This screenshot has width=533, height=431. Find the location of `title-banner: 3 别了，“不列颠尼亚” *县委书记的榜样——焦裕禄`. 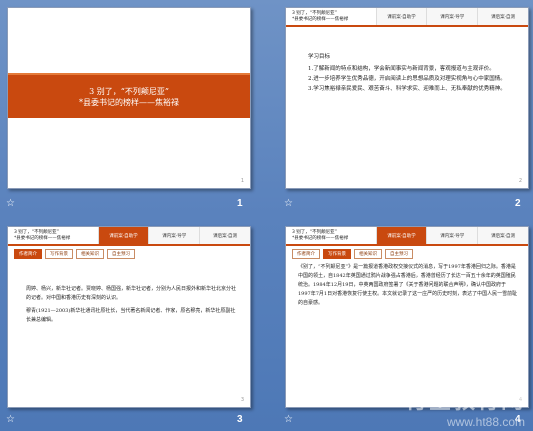

title-banner: 3 别了，“不列颠尼亚” *县委书记的榜样——焦裕禄 is located at coordinates (129, 95).